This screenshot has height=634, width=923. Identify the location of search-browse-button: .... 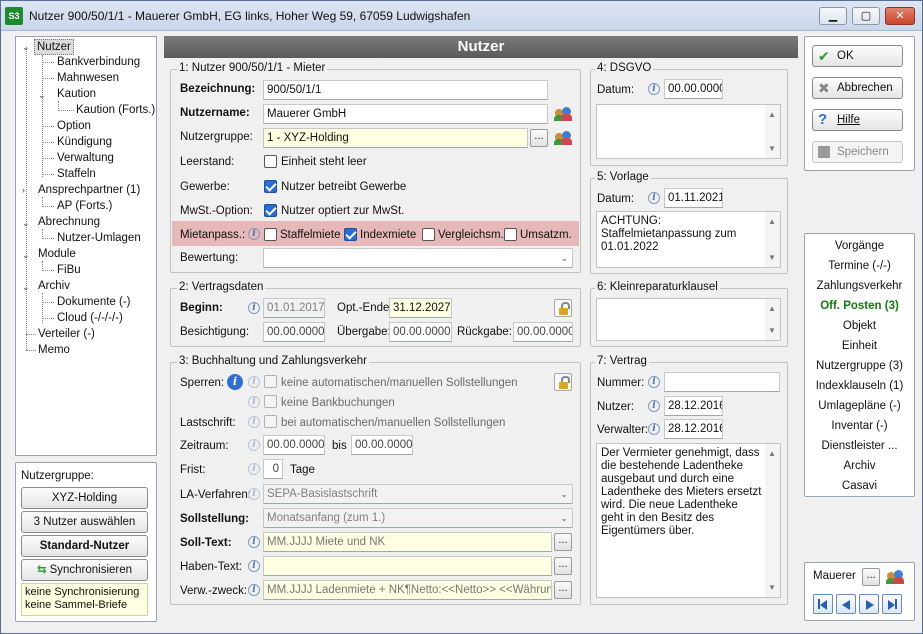
(871, 577).